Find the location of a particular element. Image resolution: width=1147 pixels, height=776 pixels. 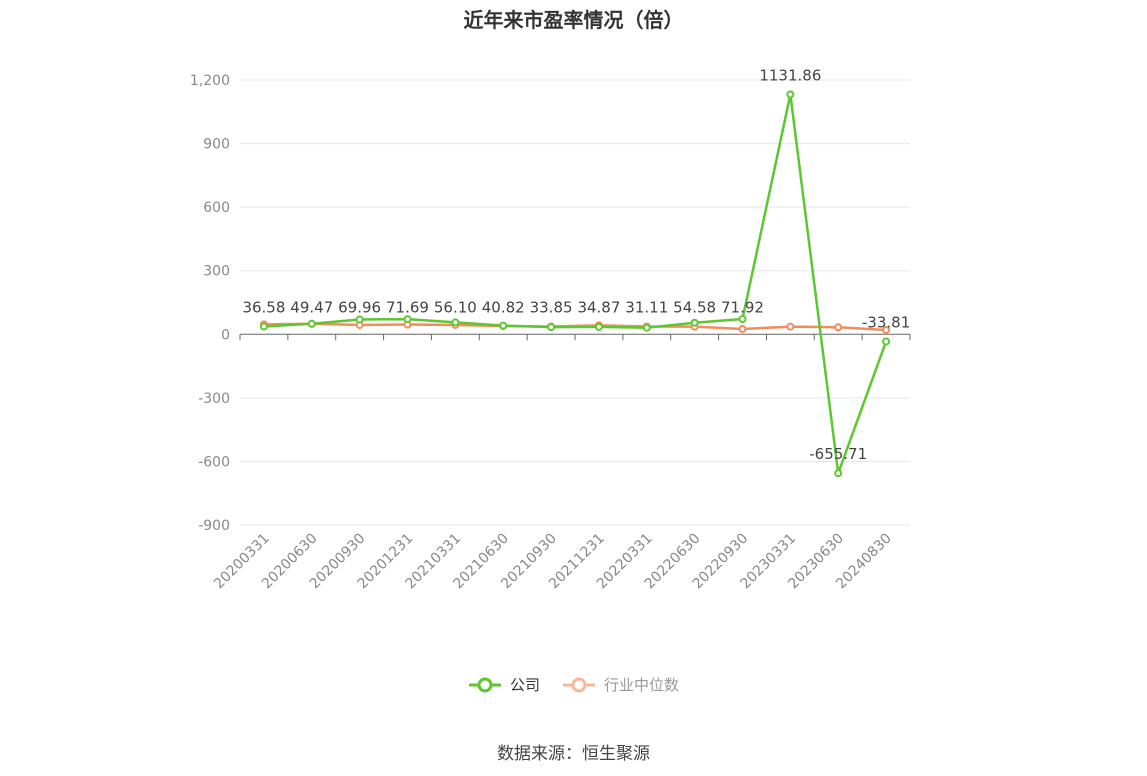

company-data-label: -655.71 is located at coordinates (838, 454).